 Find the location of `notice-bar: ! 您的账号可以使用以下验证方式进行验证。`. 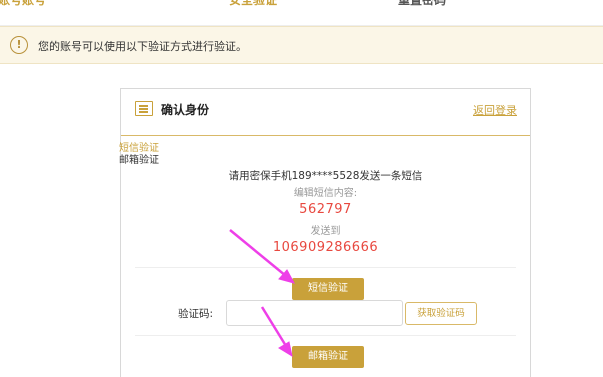

notice-bar: ! 您的账号可以使用以下验证方式进行验证。 is located at coordinates (301, 45).